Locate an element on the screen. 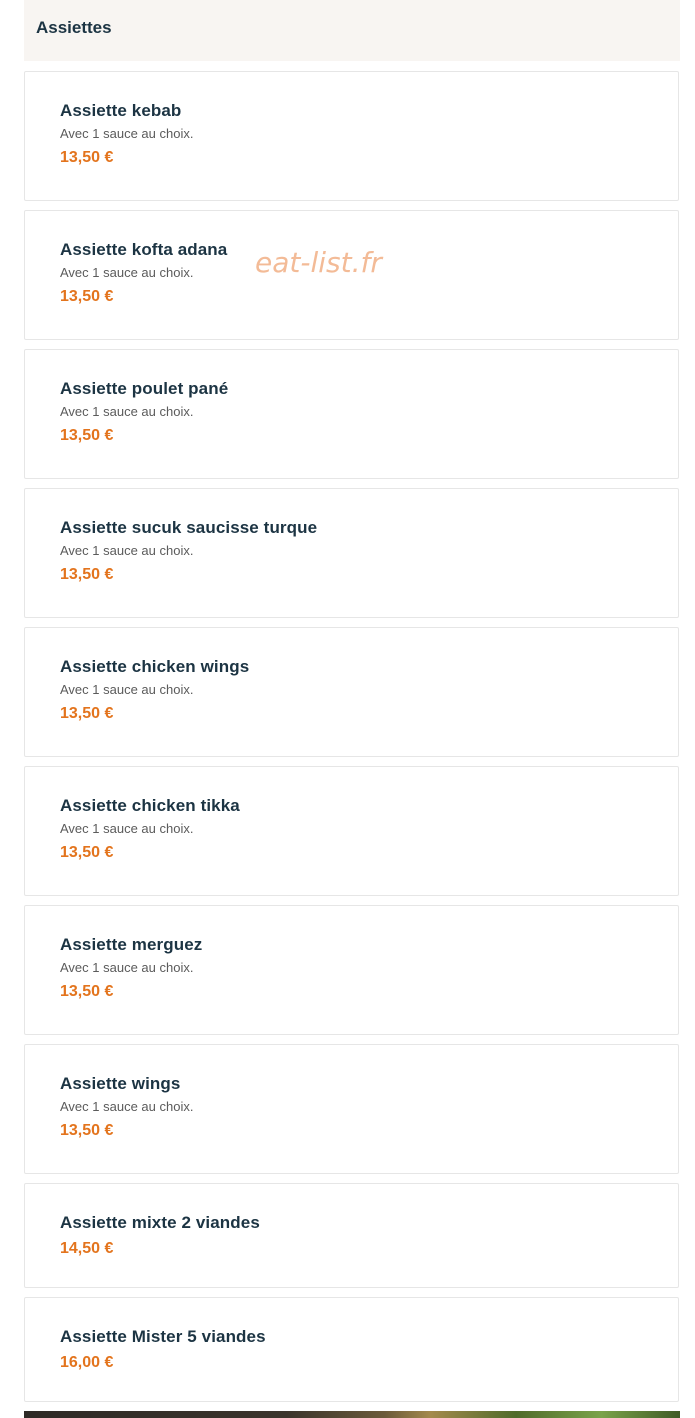  menu-item-name: Assiette sucuk saucisse turque is located at coordinates (189, 527).